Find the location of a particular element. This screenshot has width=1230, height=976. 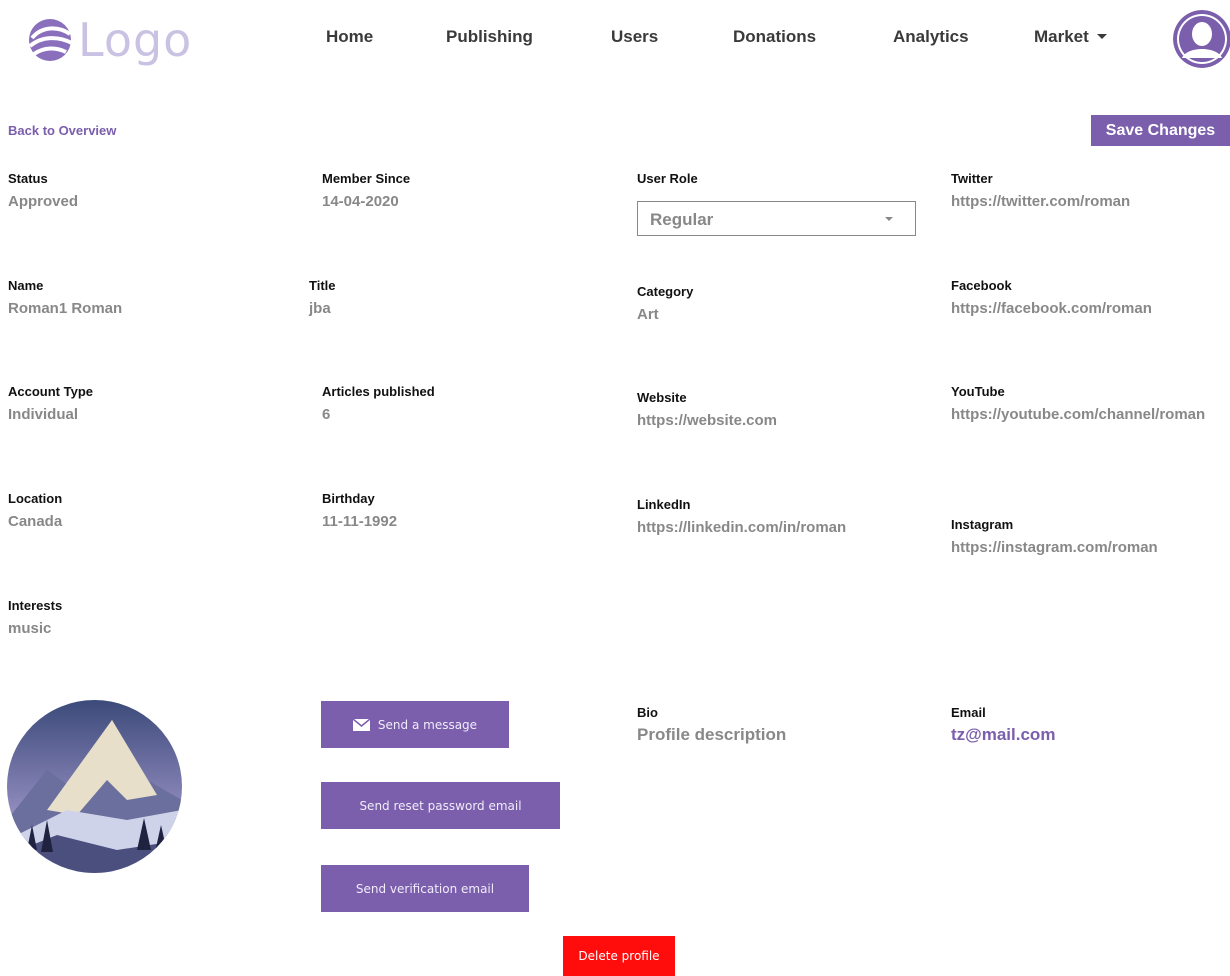

mountain-image-icon is located at coordinates (94, 786).